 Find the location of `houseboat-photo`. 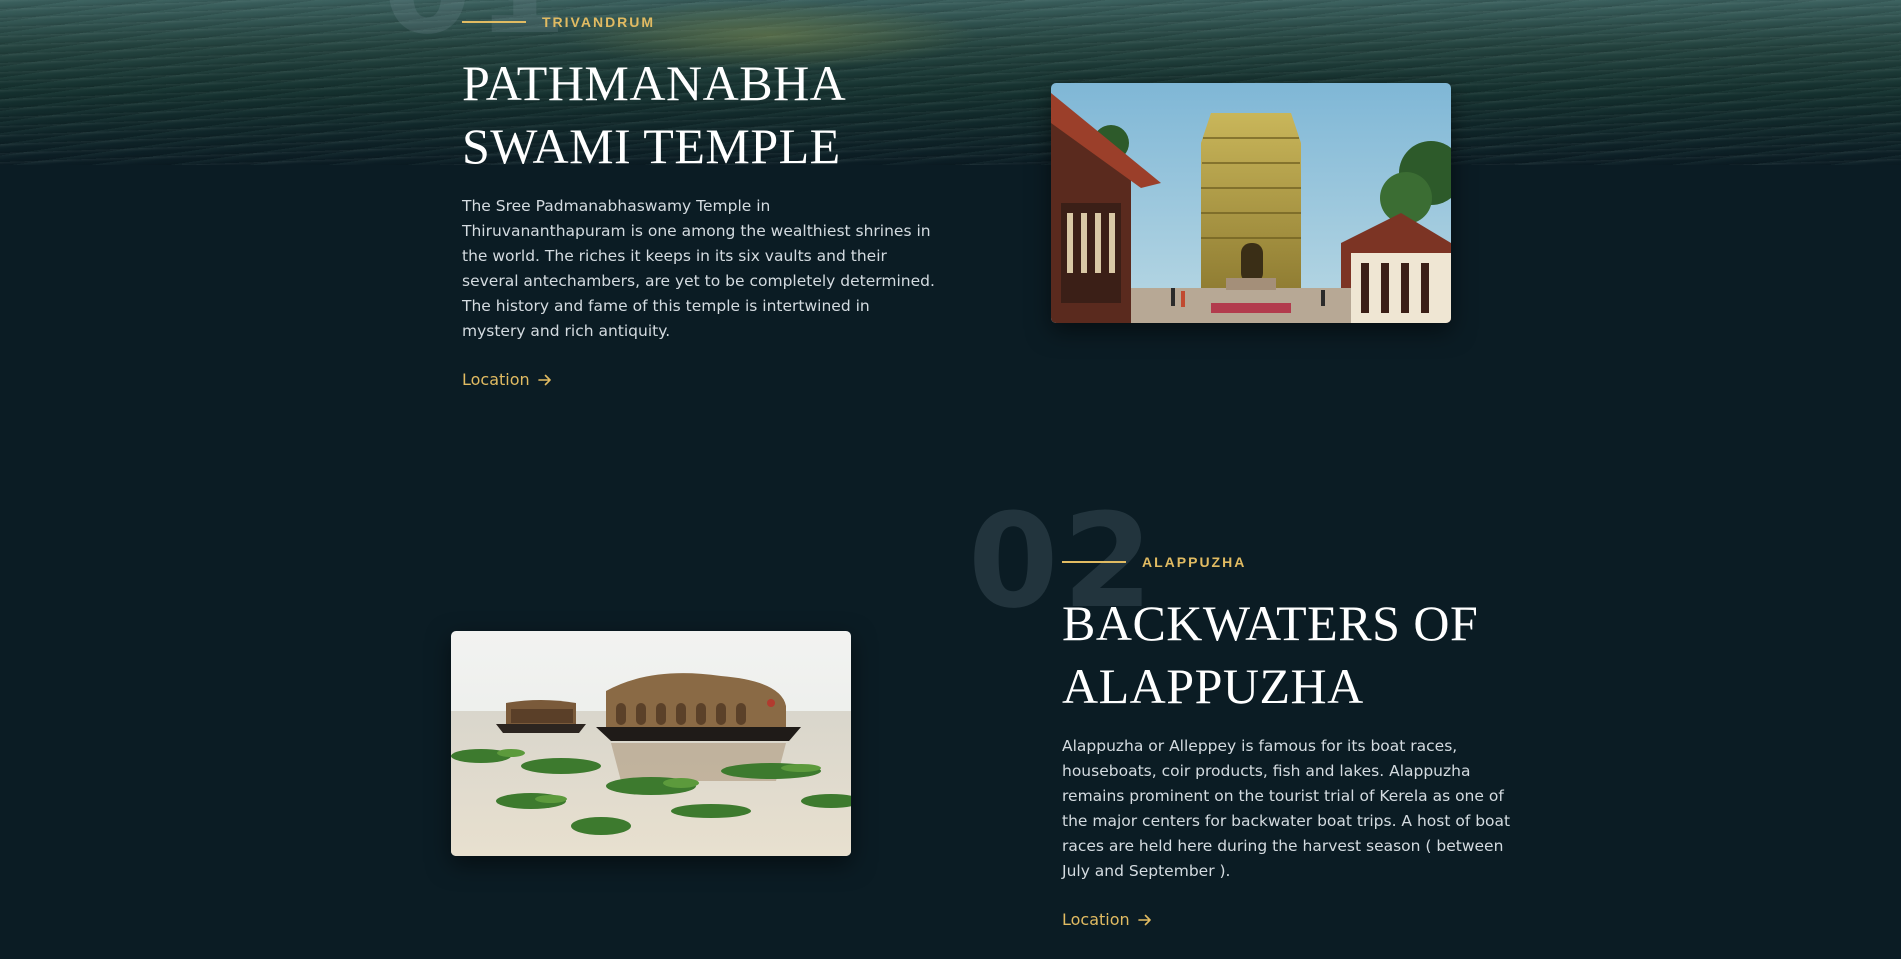

houseboat-photo is located at coordinates (651, 743).